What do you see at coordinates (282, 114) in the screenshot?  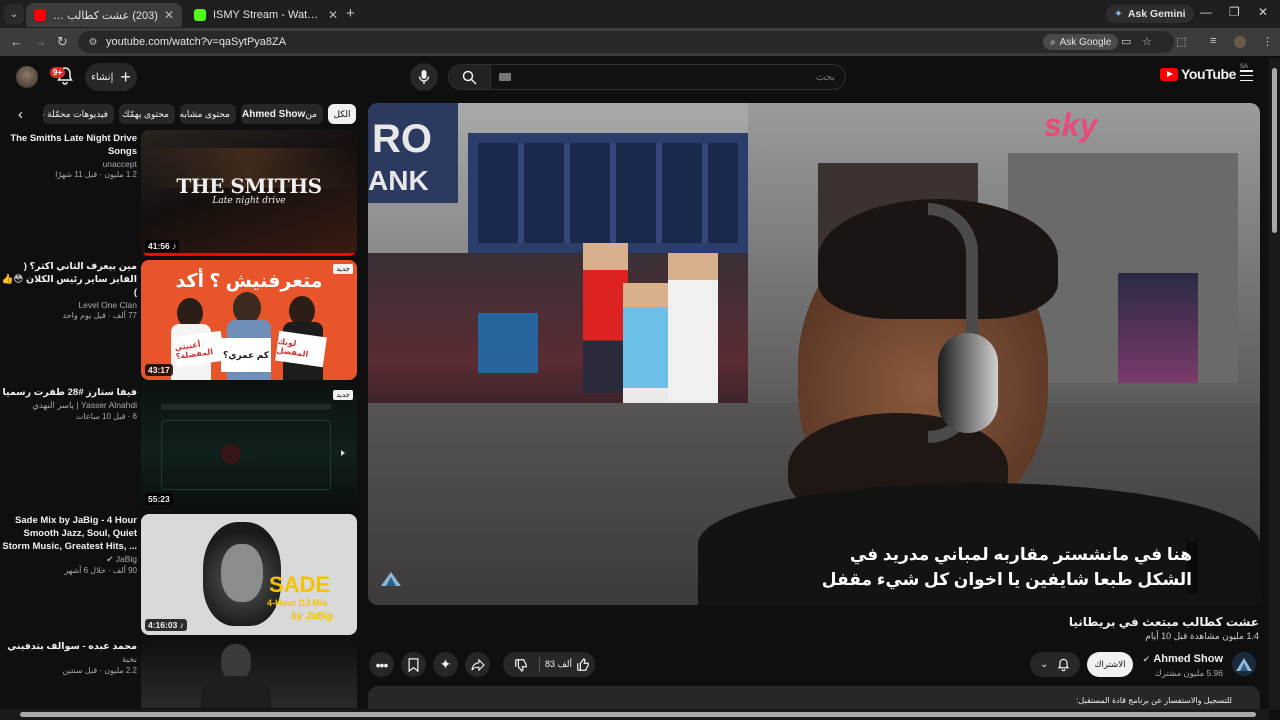 I see `chip-from-channel: من Ahmed Show` at bounding box center [282, 114].